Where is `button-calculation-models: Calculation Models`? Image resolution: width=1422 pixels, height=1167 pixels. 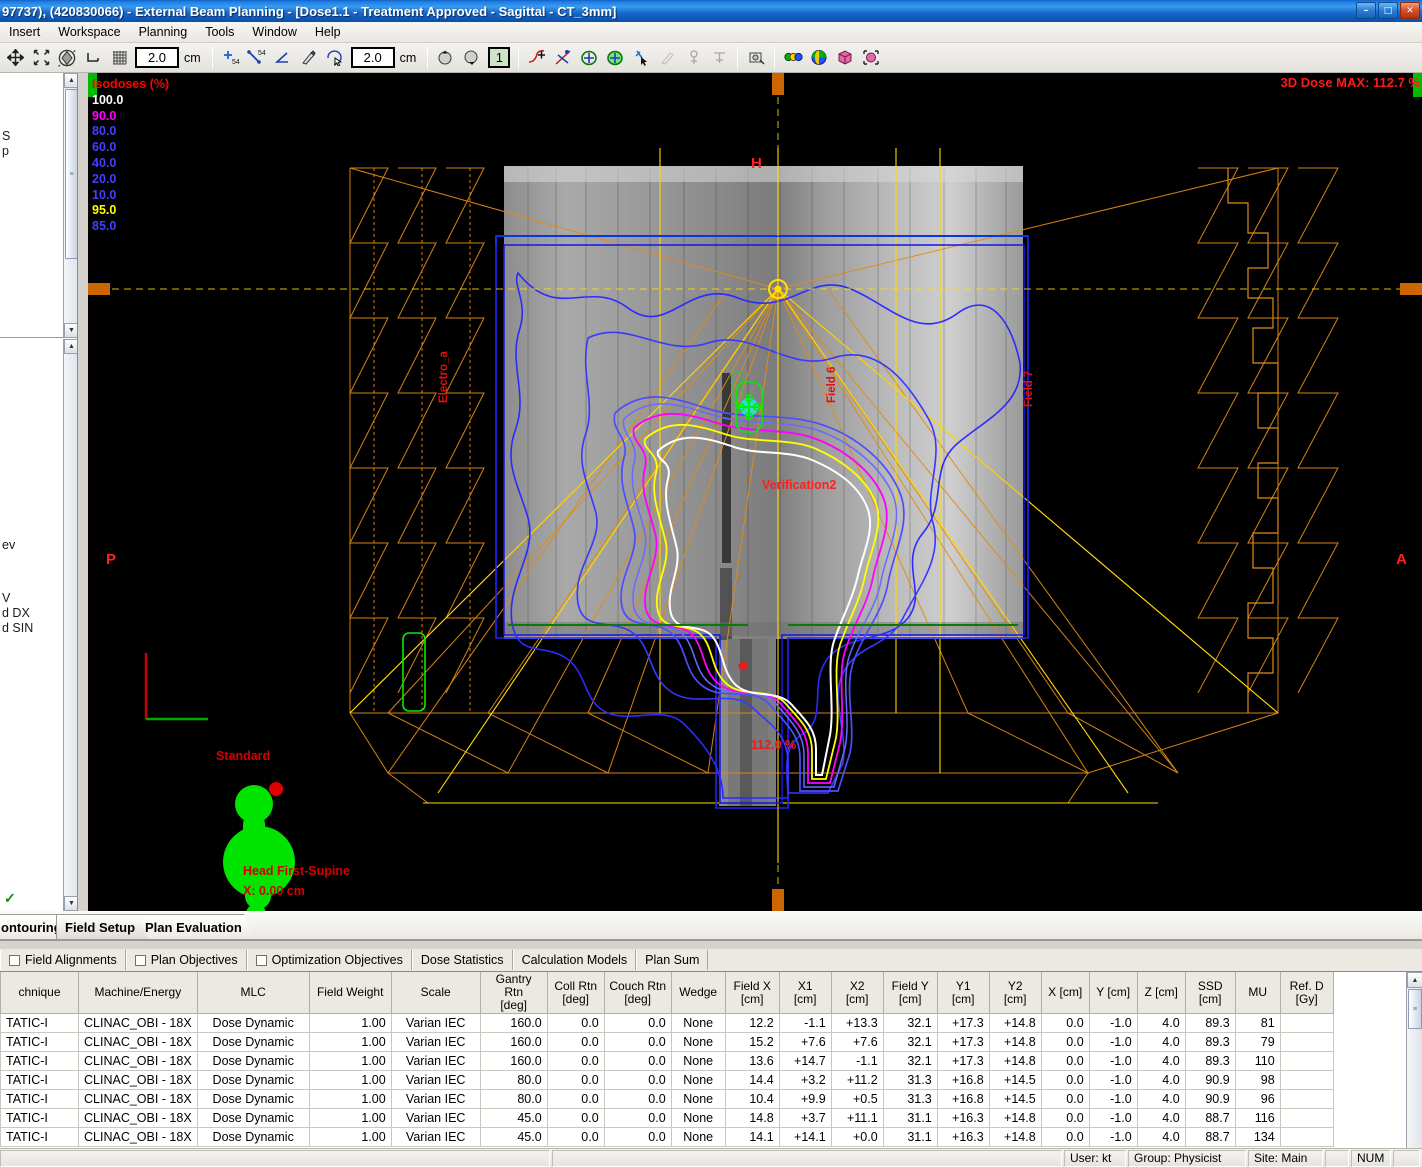 button-calculation-models: Calculation Models is located at coordinates (574, 960).